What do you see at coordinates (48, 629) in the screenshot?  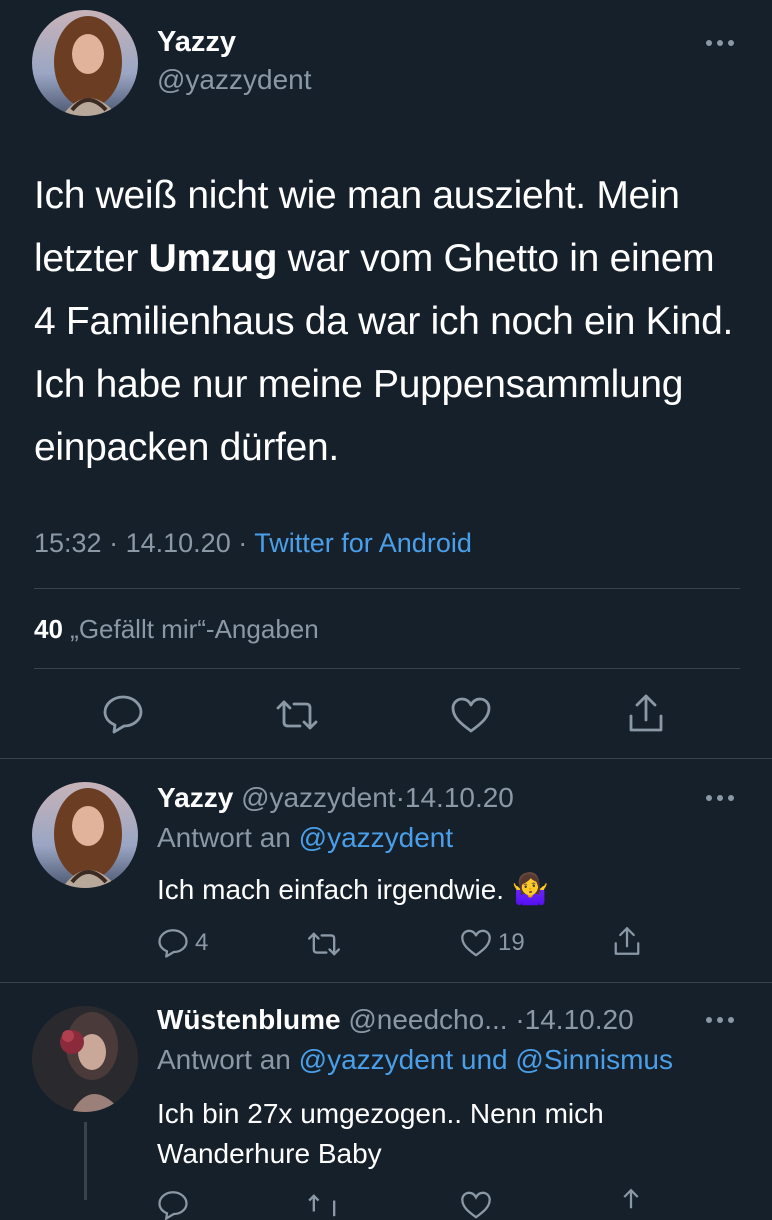 I see `likes-count: 40` at bounding box center [48, 629].